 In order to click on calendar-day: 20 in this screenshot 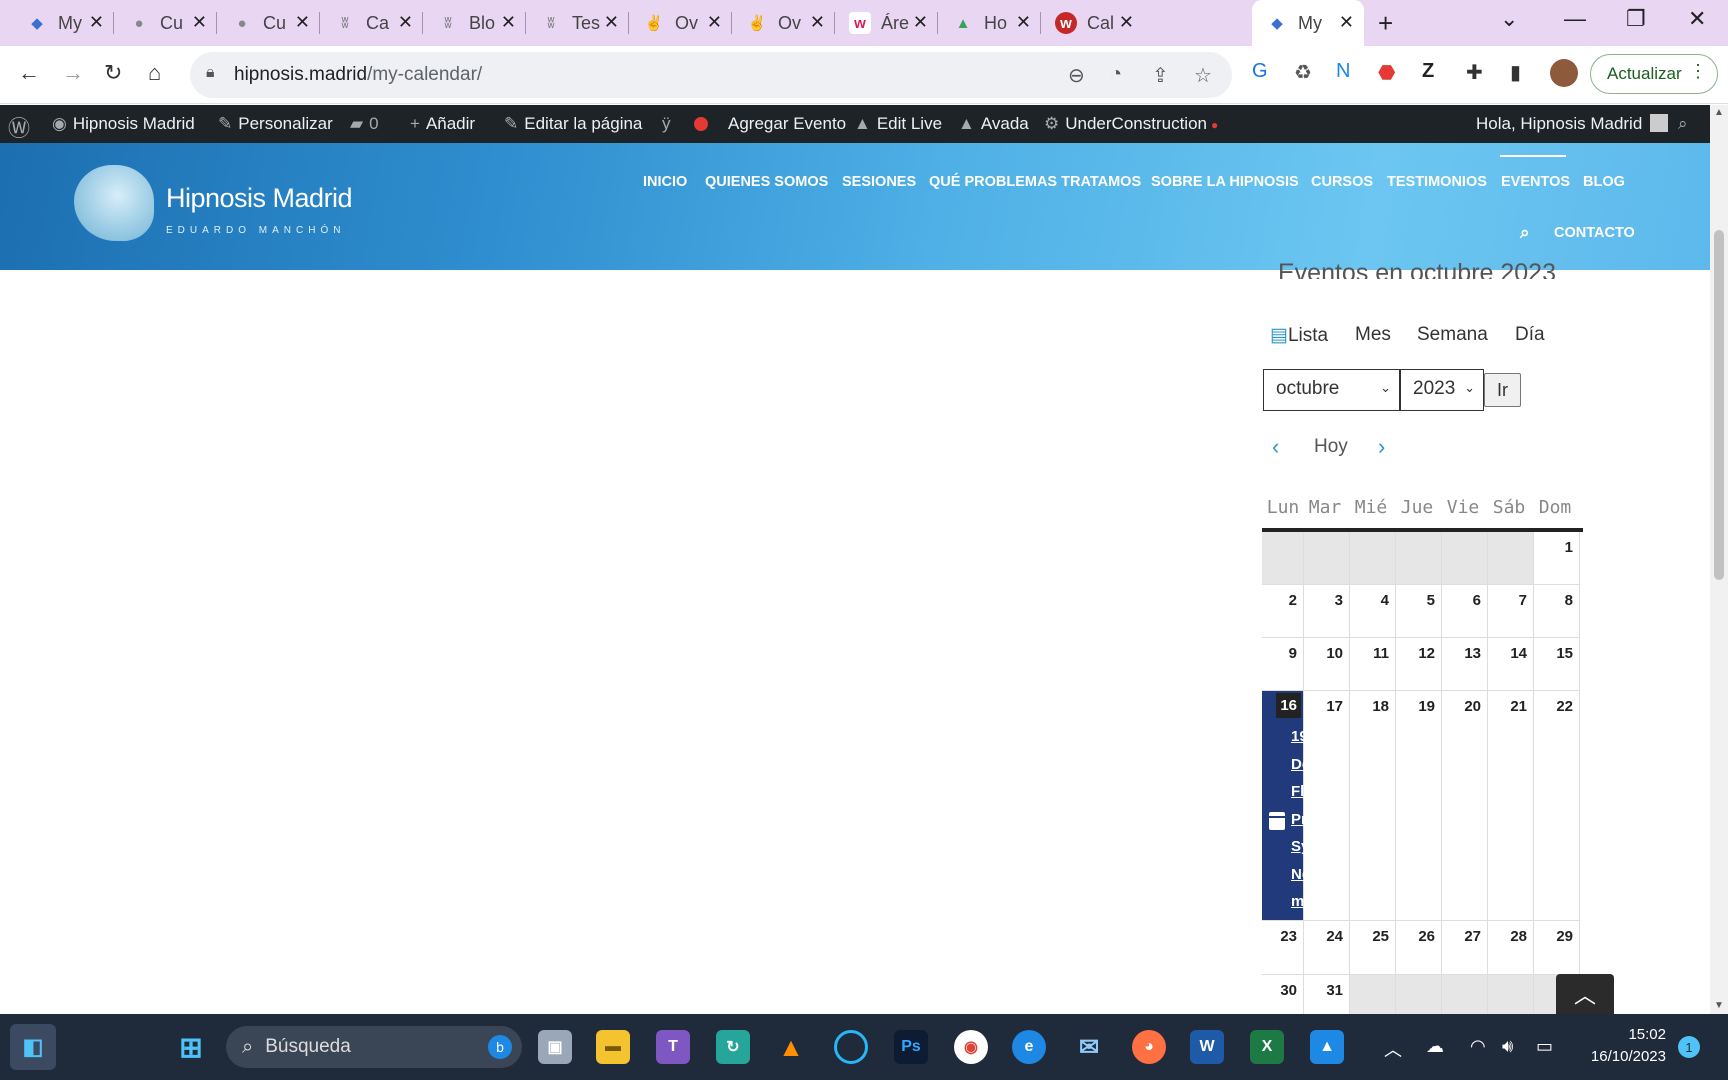, I will do `click(1465, 806)`.